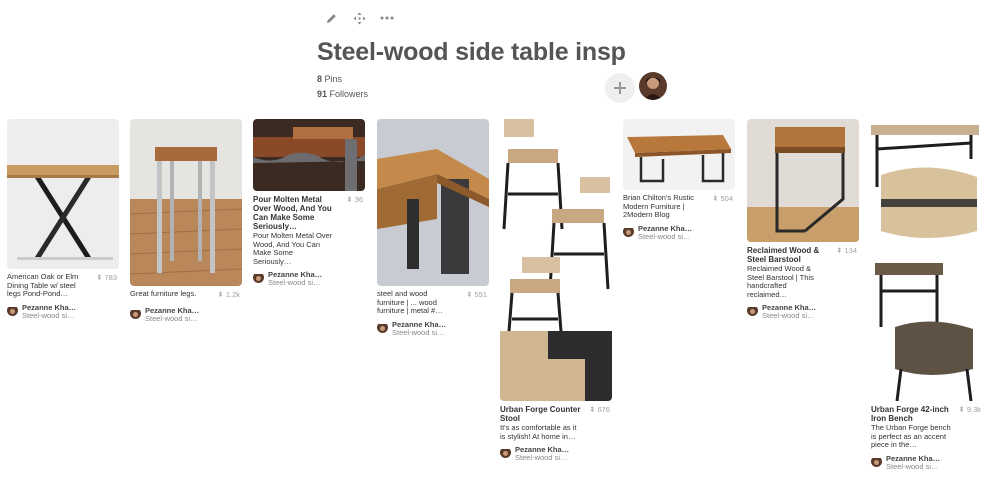 This screenshot has height=492, width=1000. I want to click on pin-title: Urban Forge 42-inch Iron Bench, so click(910, 414).